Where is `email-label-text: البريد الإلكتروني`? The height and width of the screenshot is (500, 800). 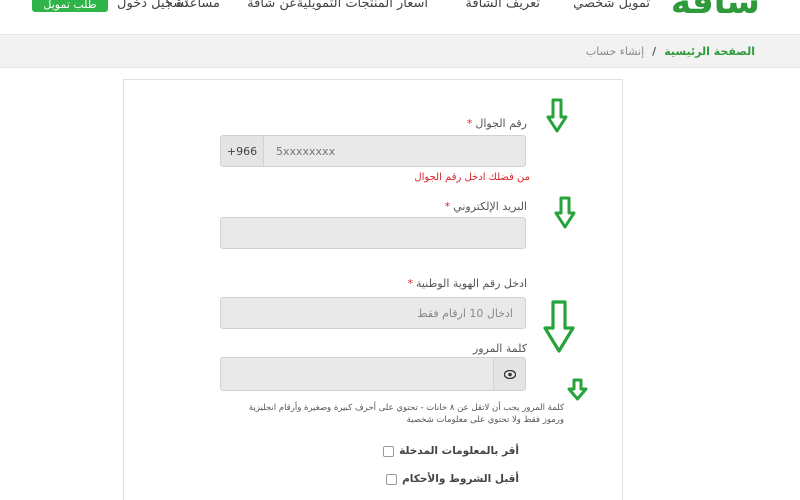
email-label-text: البريد الإلكتروني is located at coordinates (490, 206).